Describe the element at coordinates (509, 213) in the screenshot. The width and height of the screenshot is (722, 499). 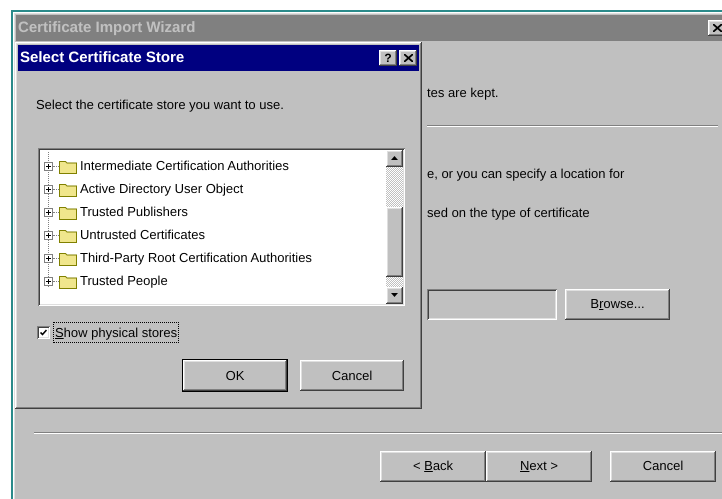
I see `description-text: sed on the type of certificate` at that location.